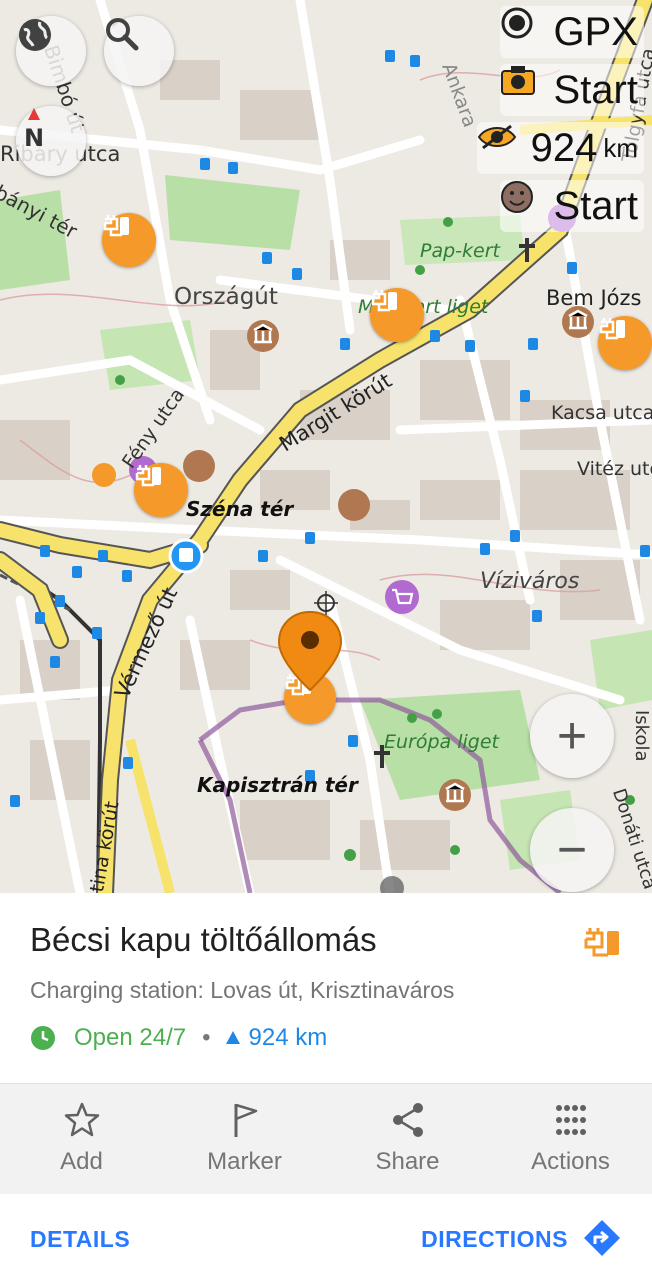  Describe the element at coordinates (407, 1120) in the screenshot. I see `share-icon` at that location.